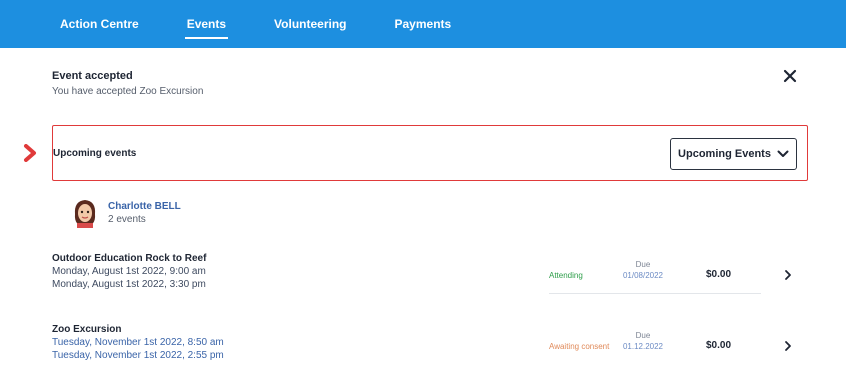 The width and height of the screenshot is (846, 379). I want to click on event-title: Outdoor Education Rock to Reef, so click(129, 258).